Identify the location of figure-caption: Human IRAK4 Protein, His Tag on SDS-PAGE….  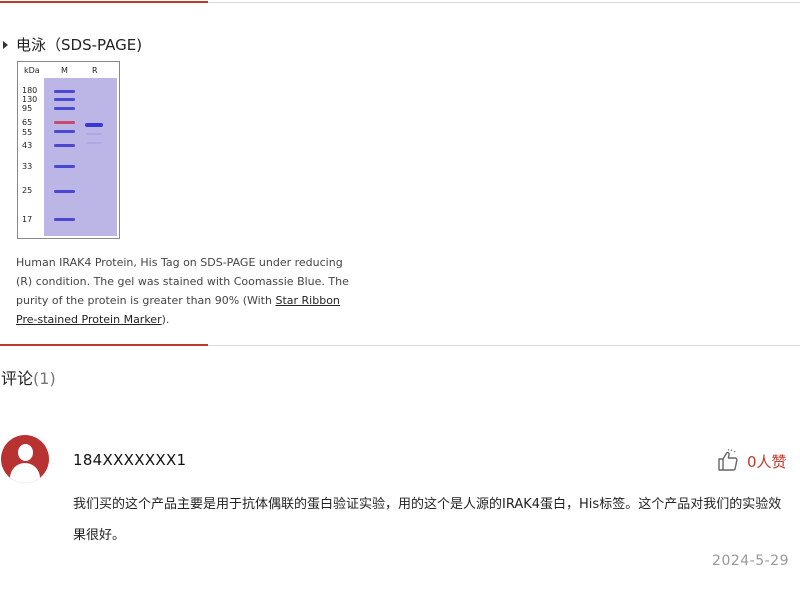
(186, 291).